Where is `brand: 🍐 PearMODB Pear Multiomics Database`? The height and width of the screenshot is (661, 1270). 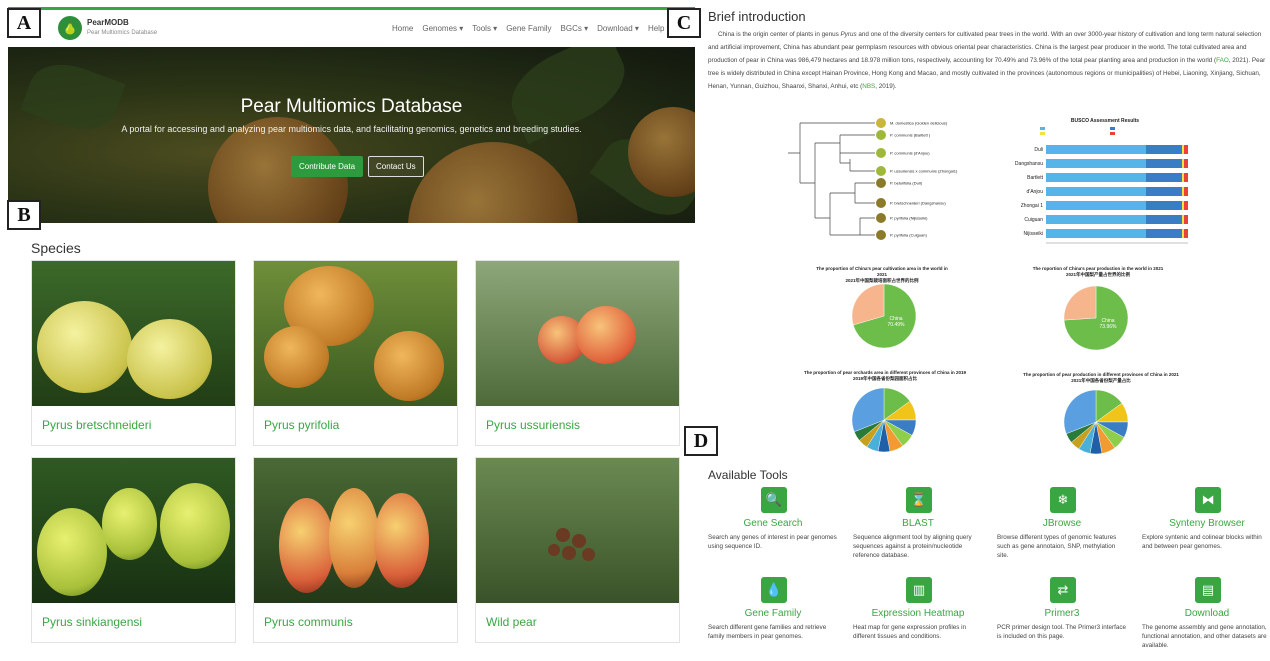 brand: 🍐 PearMODB Pear Multiomics Database is located at coordinates (107, 28).